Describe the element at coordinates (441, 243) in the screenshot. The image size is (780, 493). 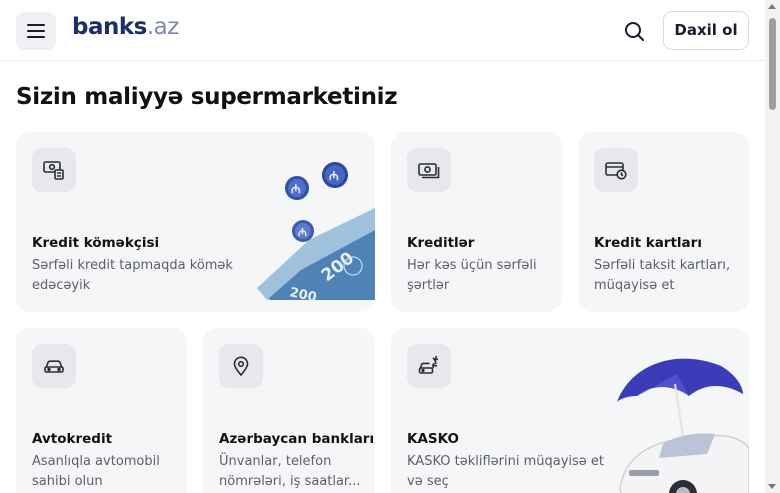
I see `card-title: Kreditlər` at that location.